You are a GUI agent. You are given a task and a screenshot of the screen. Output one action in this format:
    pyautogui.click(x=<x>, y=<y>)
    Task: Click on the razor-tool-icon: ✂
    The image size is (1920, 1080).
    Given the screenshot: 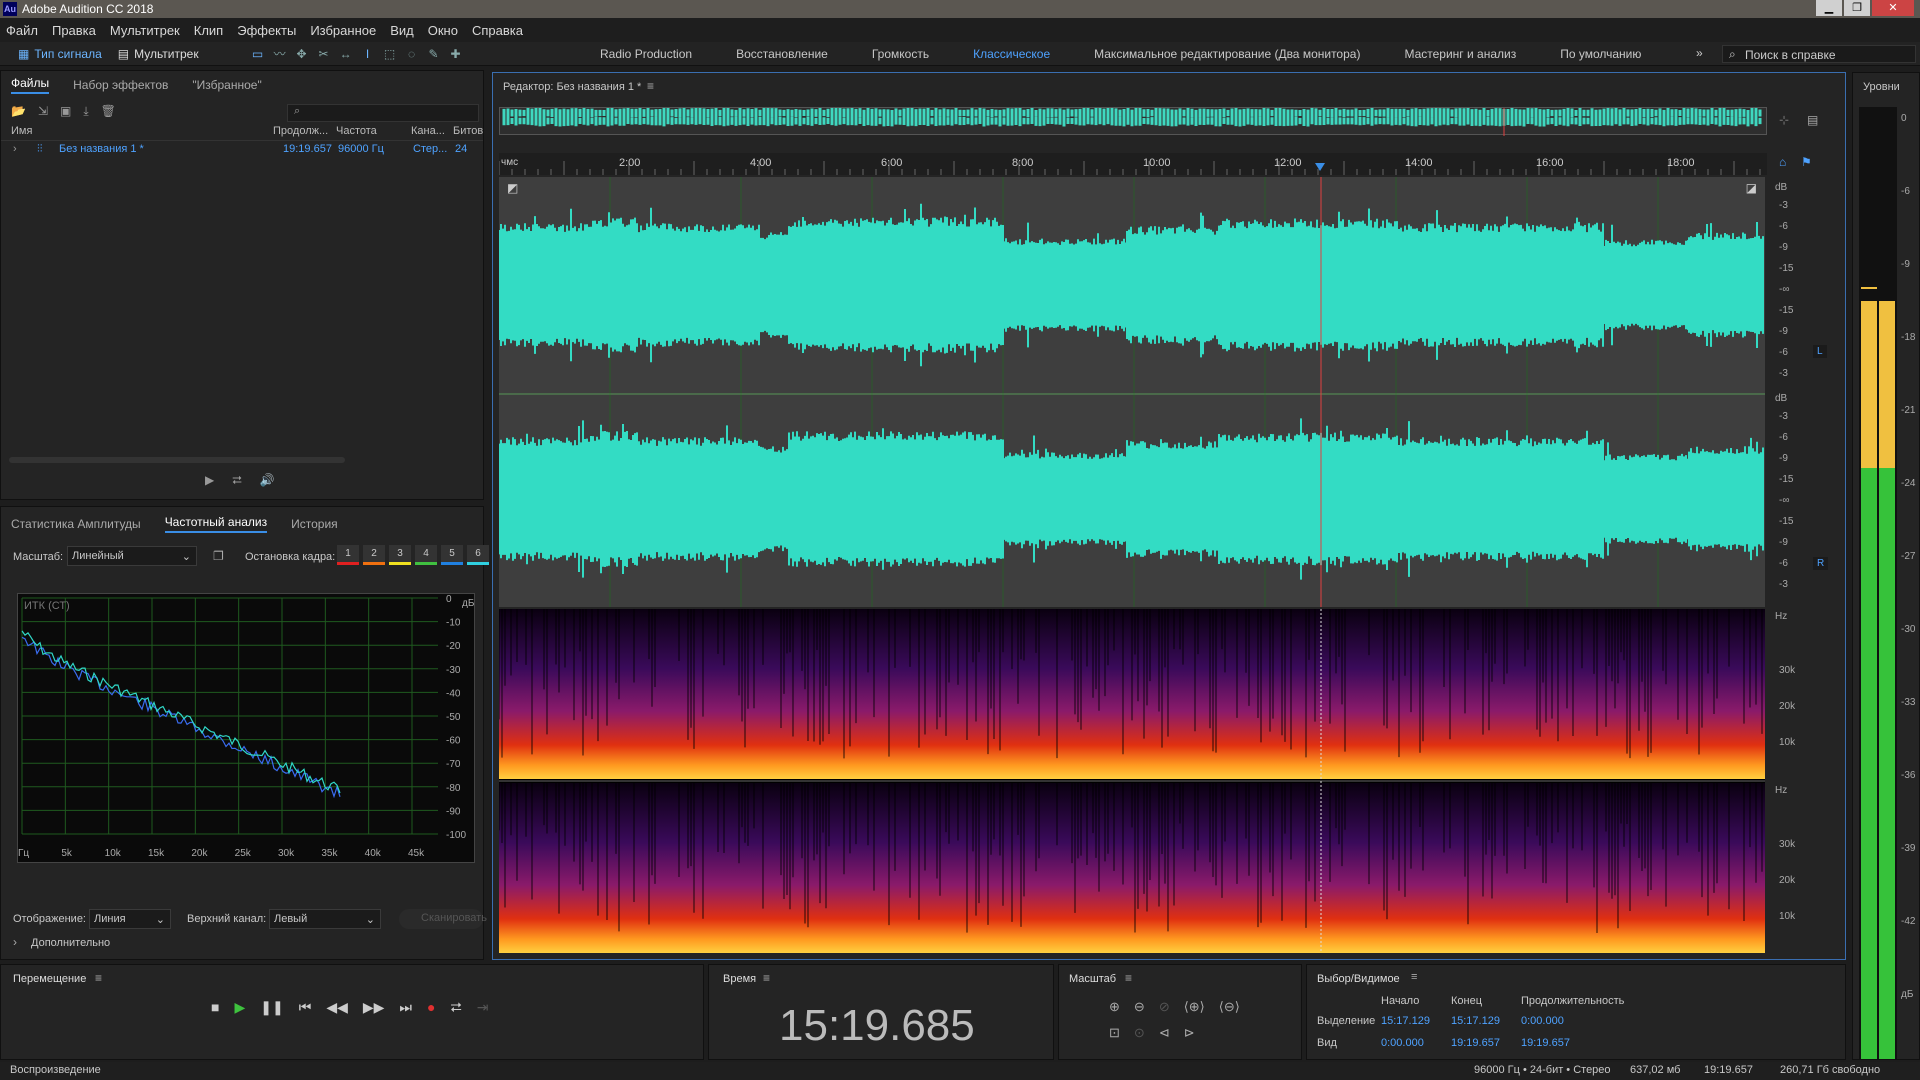 What is the action you would take?
    pyautogui.click(x=324, y=54)
    